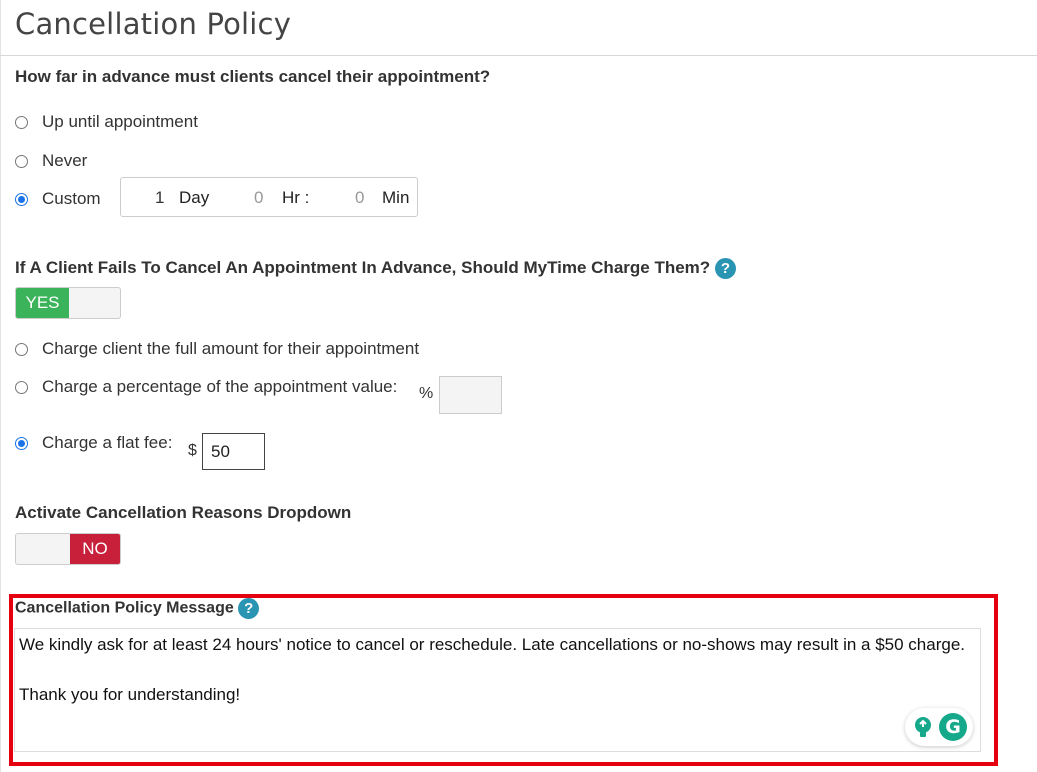  I want to click on radio-custom: Custom, so click(58, 199).